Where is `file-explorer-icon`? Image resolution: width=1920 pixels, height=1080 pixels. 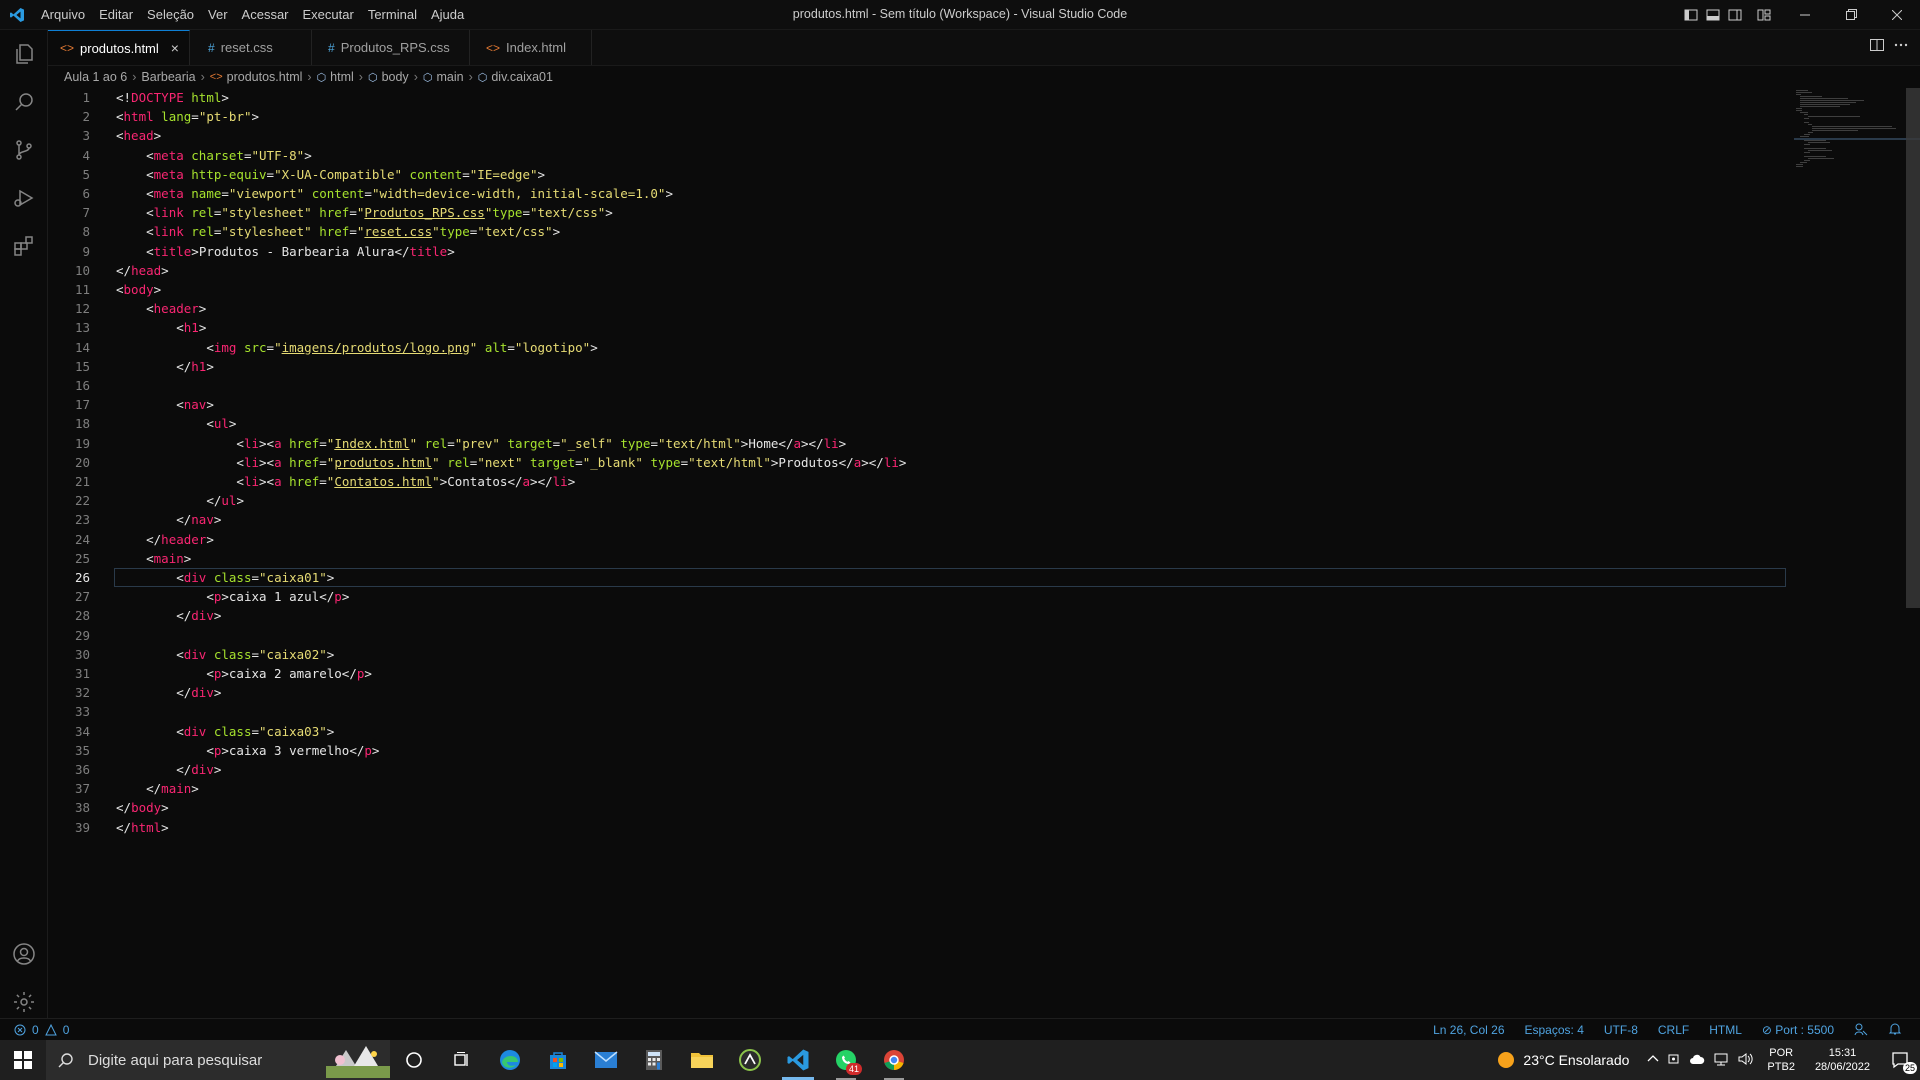
file-explorer-icon is located at coordinates (702, 1060).